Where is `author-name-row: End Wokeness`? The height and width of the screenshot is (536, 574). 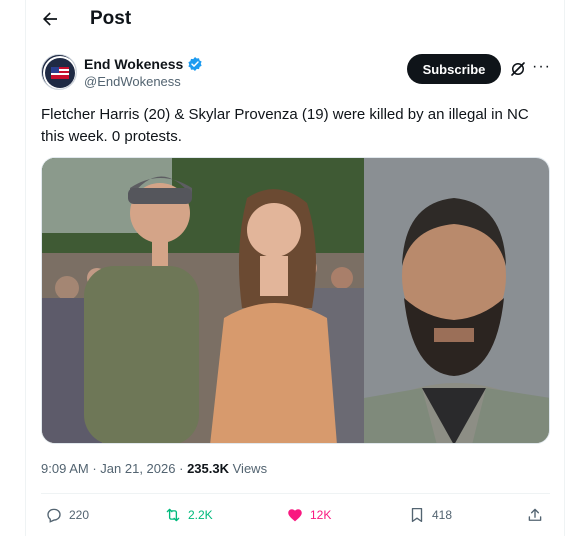
author-name-row: End Wokeness is located at coordinates (143, 64).